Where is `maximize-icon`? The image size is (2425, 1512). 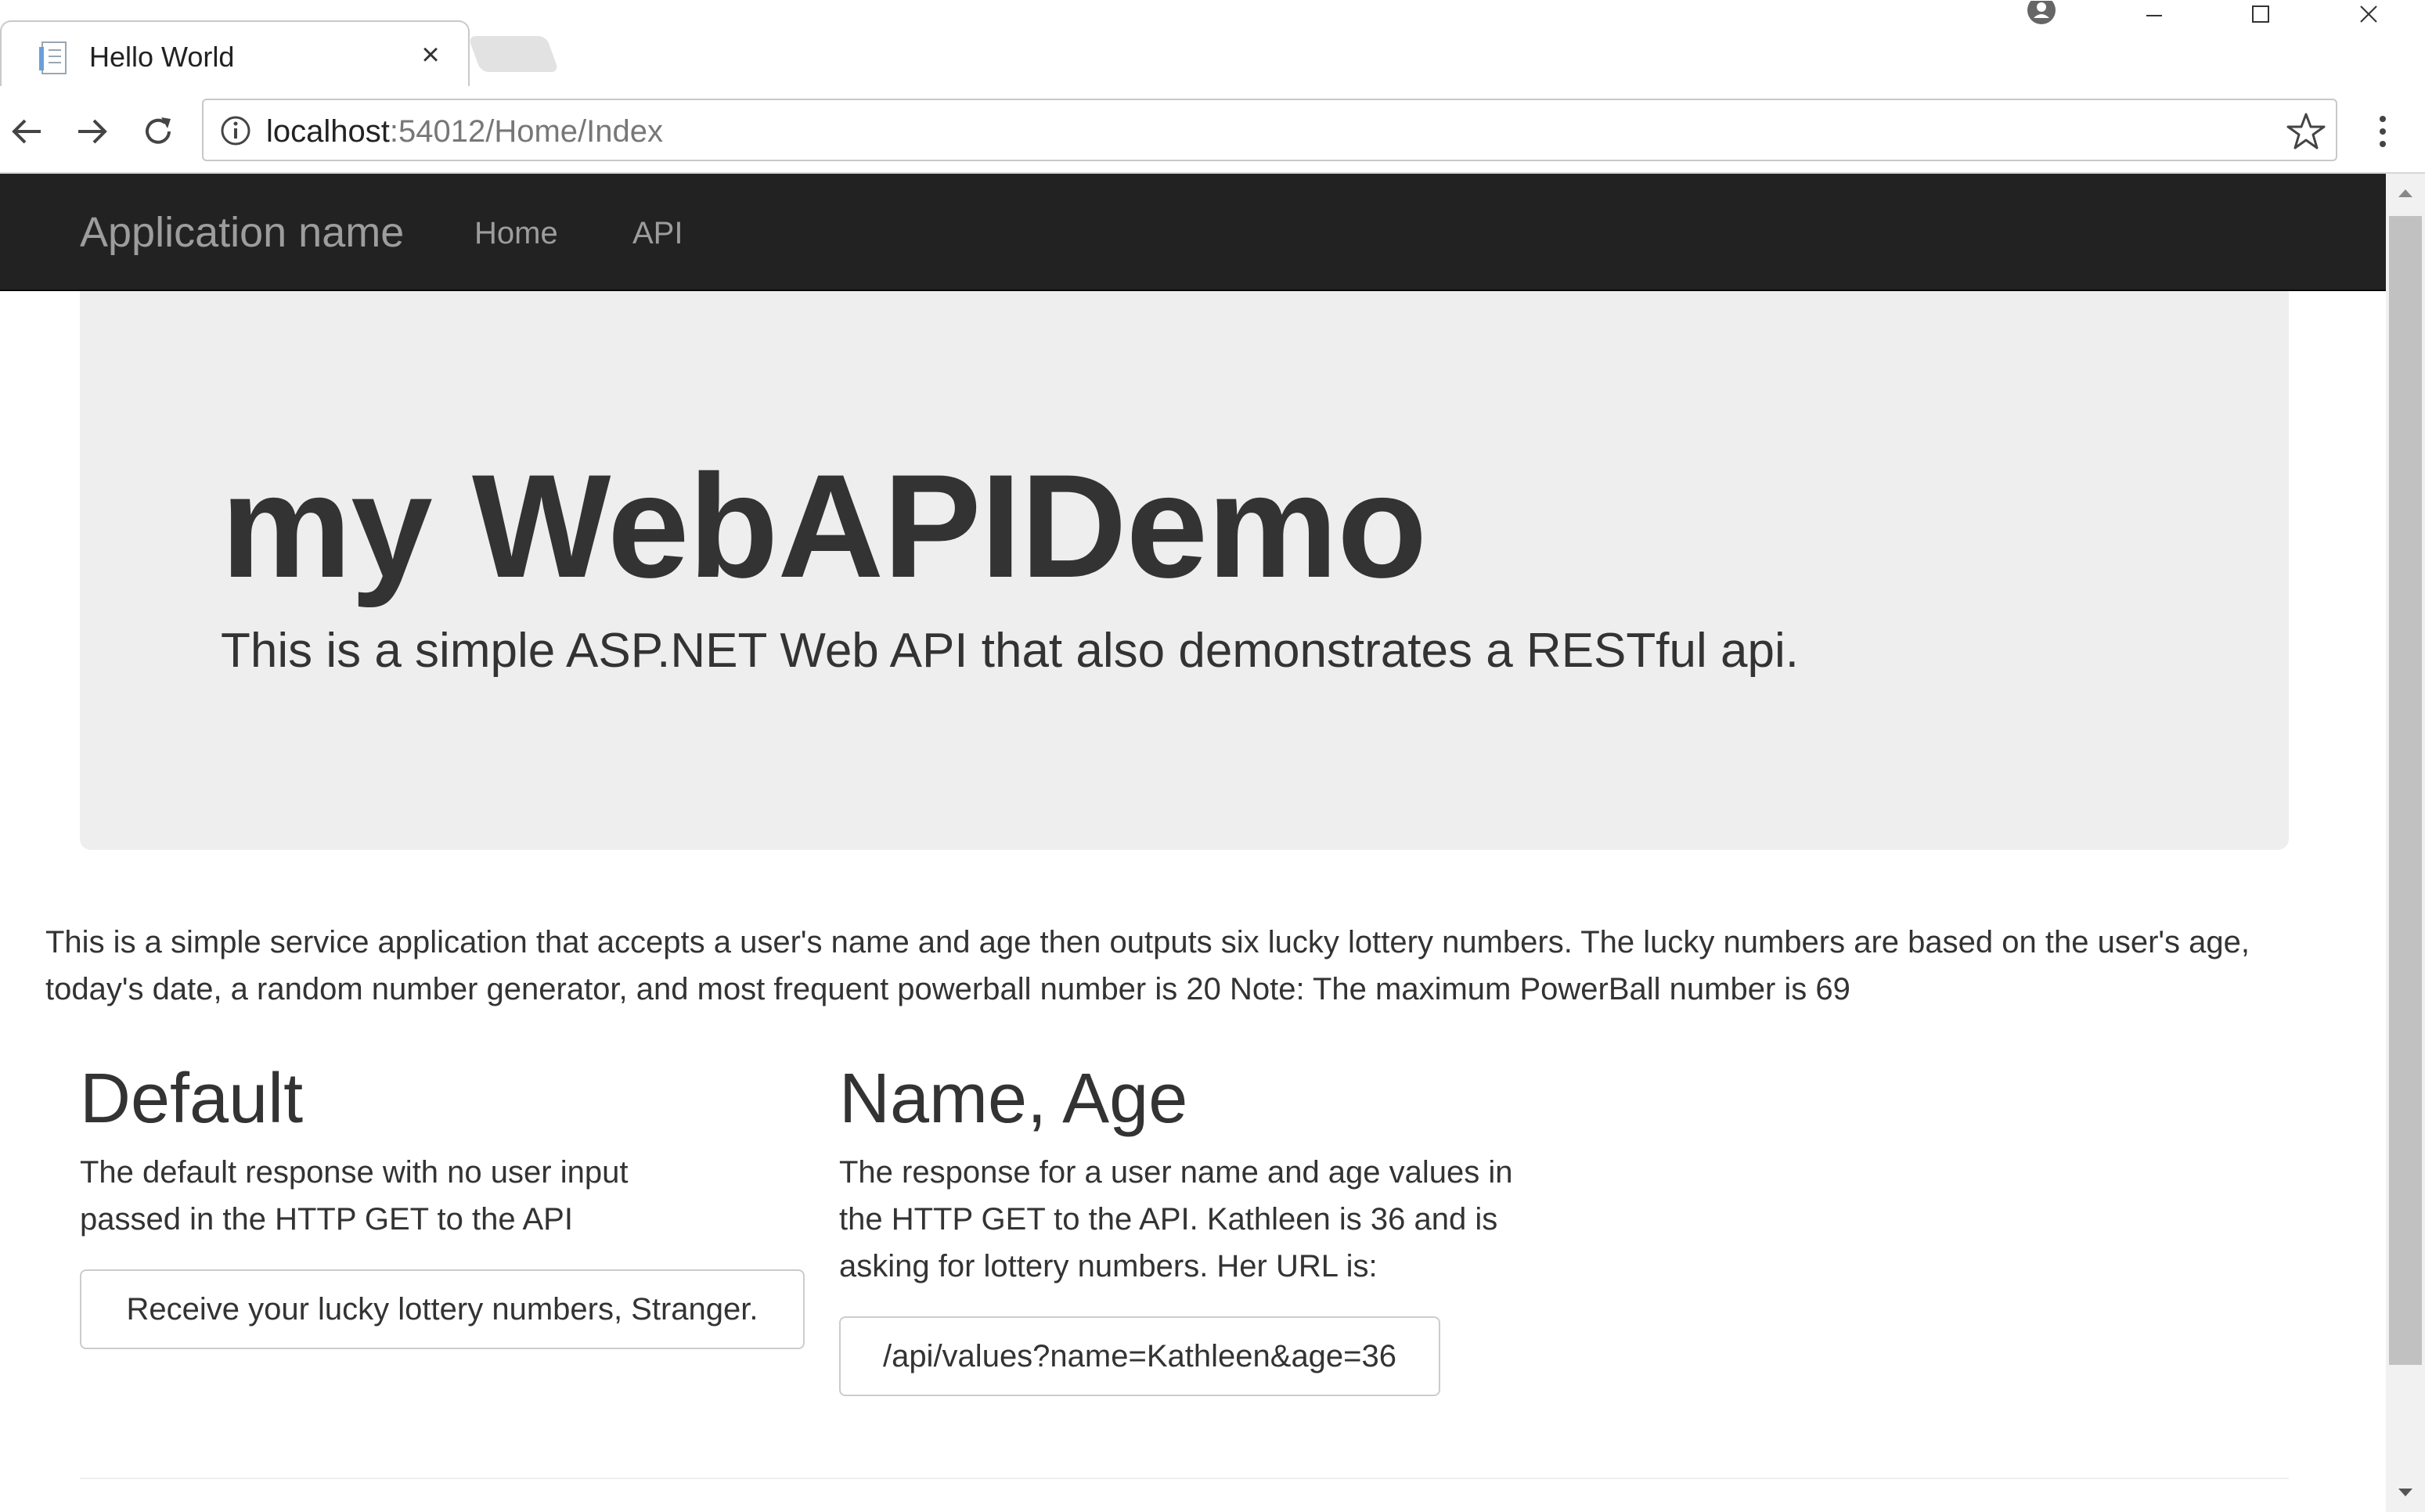
maximize-icon is located at coordinates (2260, 14).